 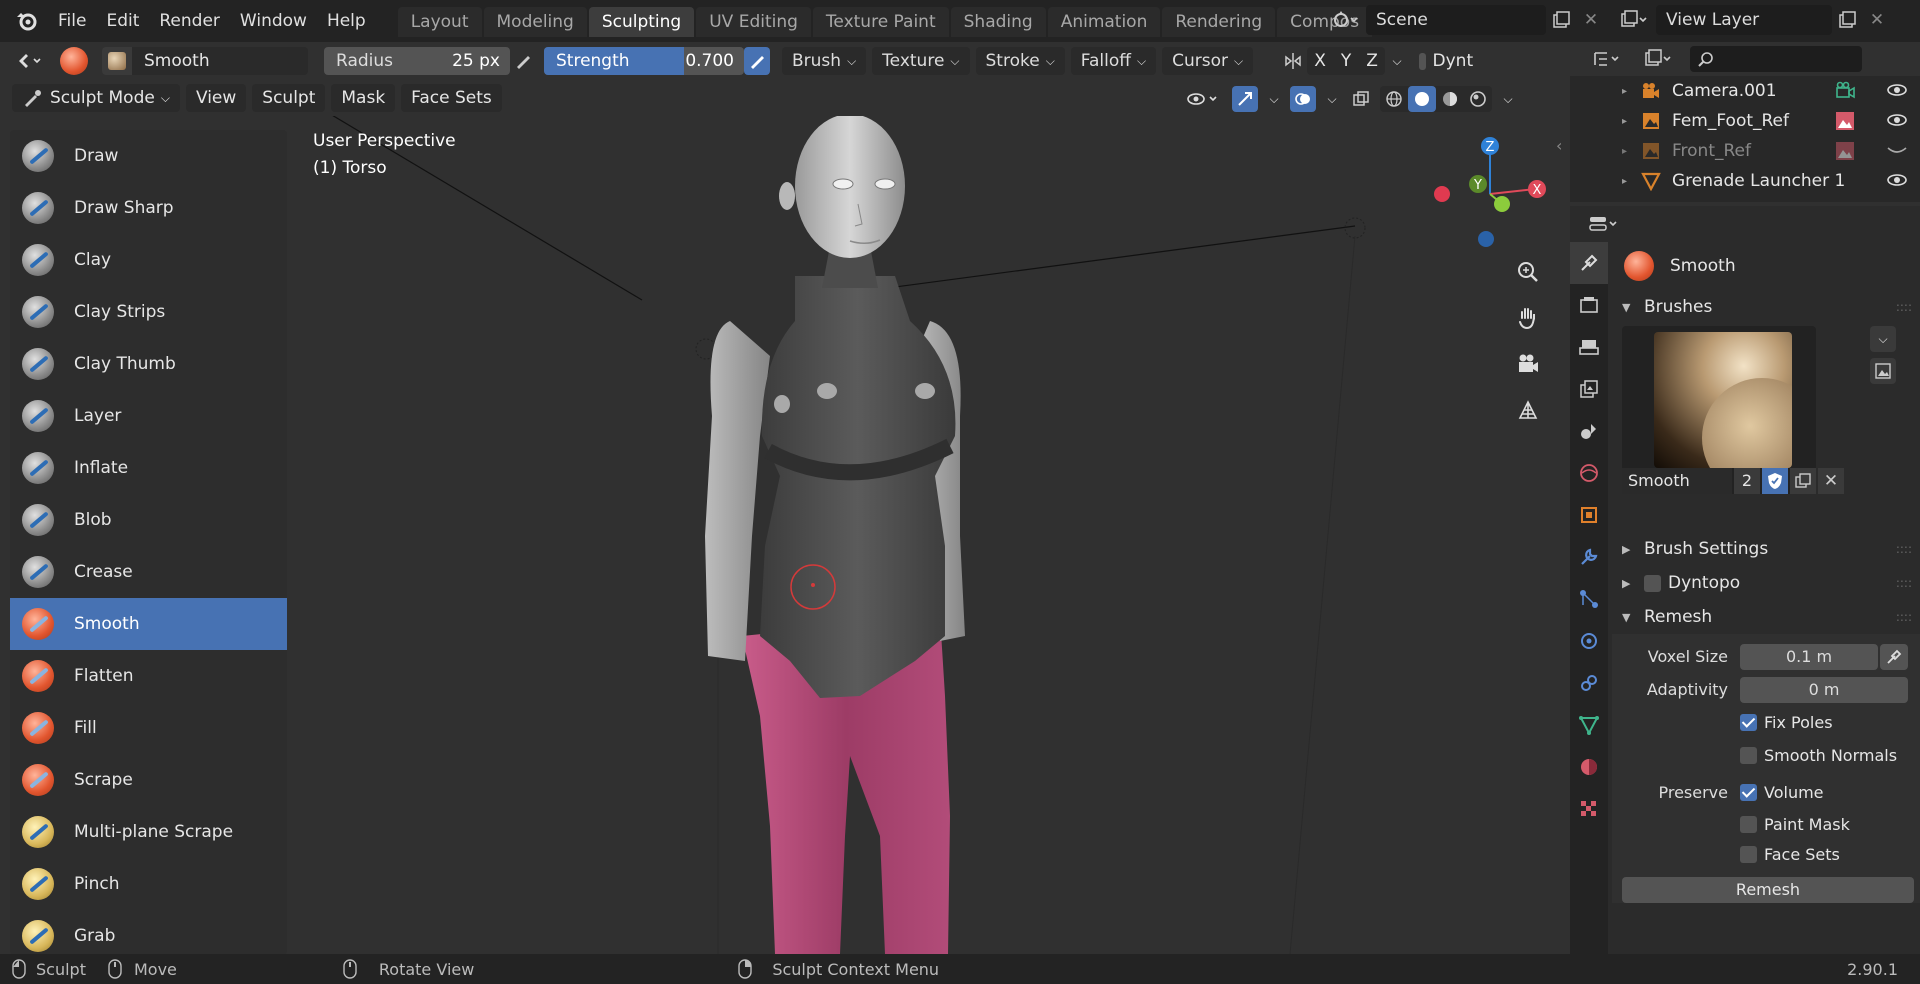 I want to click on tool-multi-plane-scrape: Multi-plane Scrape, so click(x=148, y=832).